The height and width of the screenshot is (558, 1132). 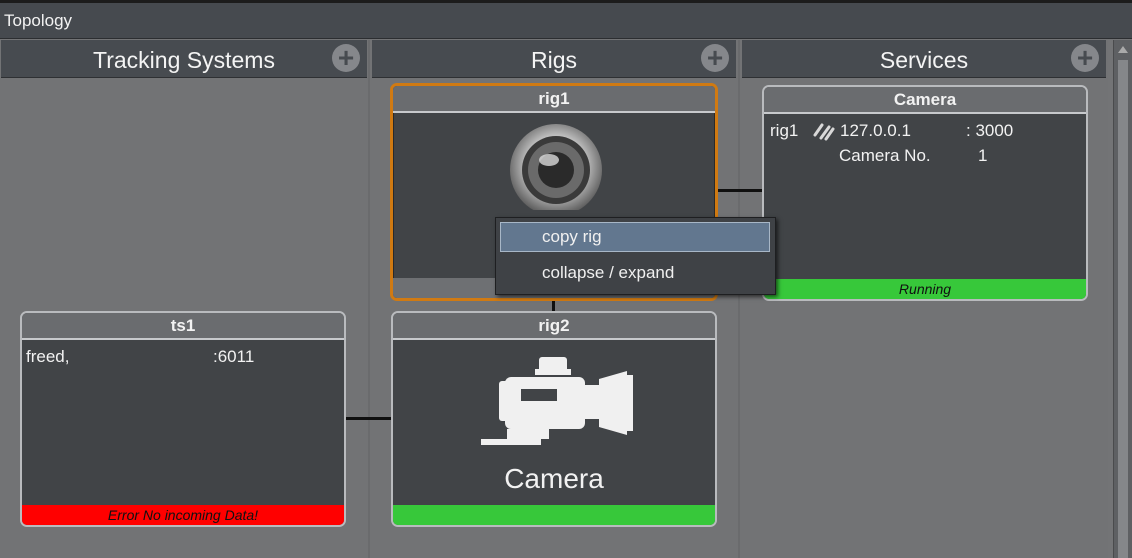 I want to click on connection-line-rig1-camera, so click(x=739, y=190).